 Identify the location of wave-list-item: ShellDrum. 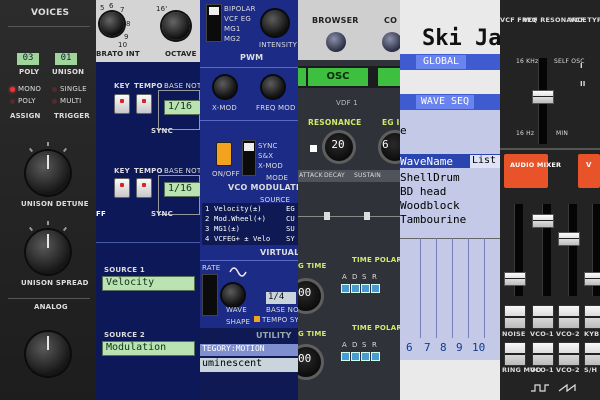
(430, 177).